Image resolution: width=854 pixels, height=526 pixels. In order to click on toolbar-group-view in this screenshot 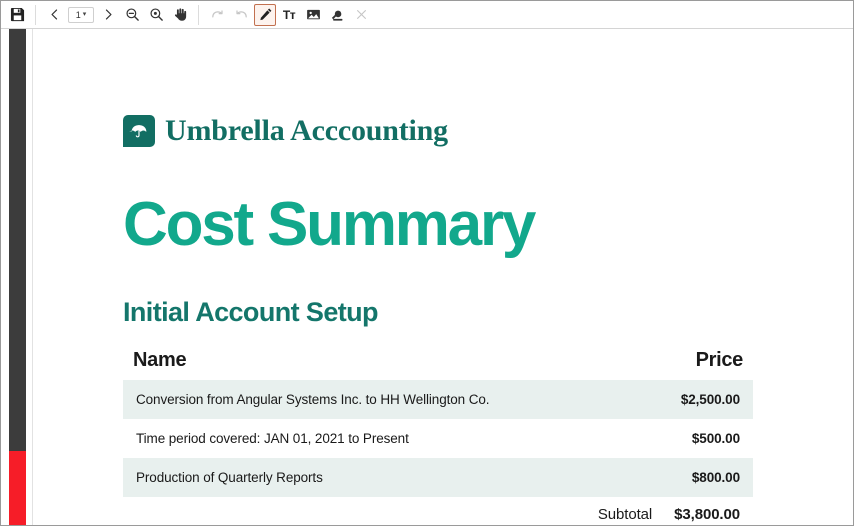, I will do `click(156, 14)`.